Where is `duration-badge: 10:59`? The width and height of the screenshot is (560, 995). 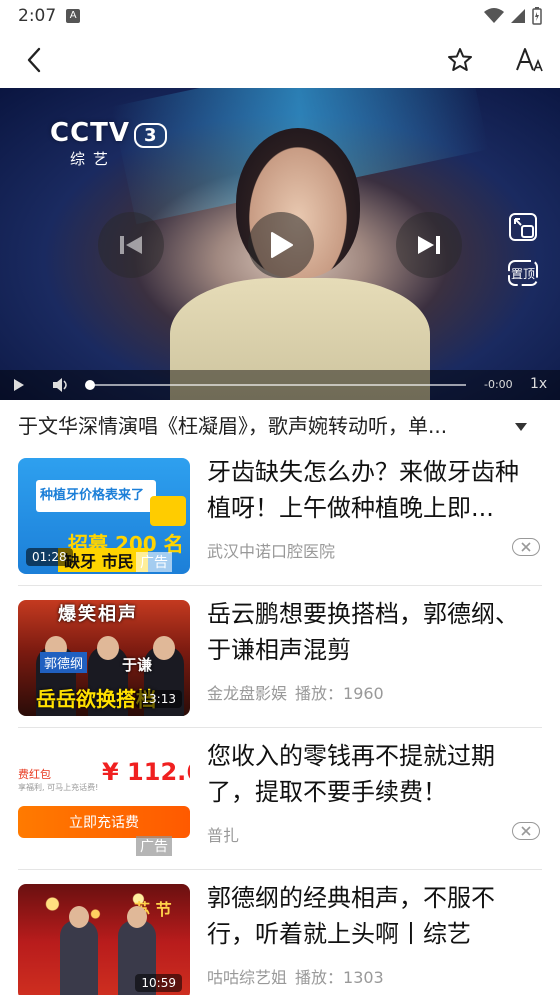
duration-badge: 10:59 is located at coordinates (158, 983).